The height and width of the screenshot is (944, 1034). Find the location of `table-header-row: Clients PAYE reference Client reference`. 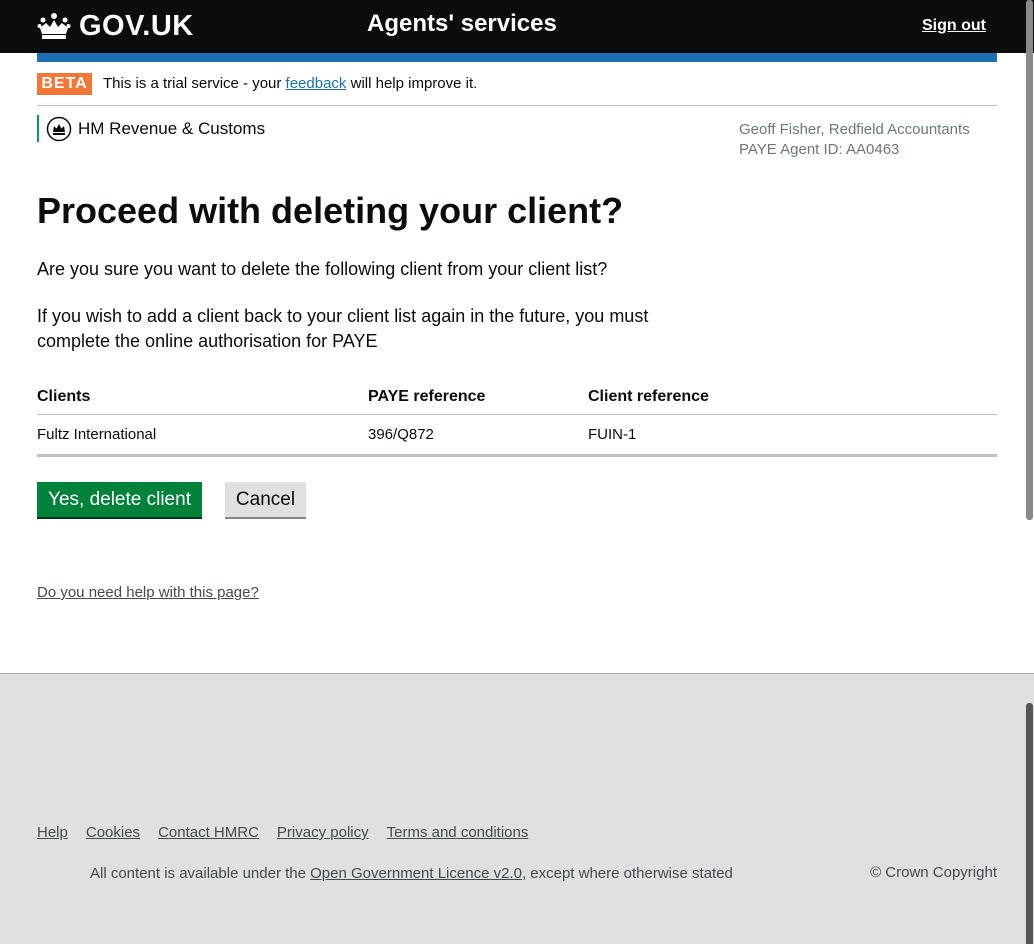

table-header-row: Clients PAYE reference Client reference is located at coordinates (517, 397).